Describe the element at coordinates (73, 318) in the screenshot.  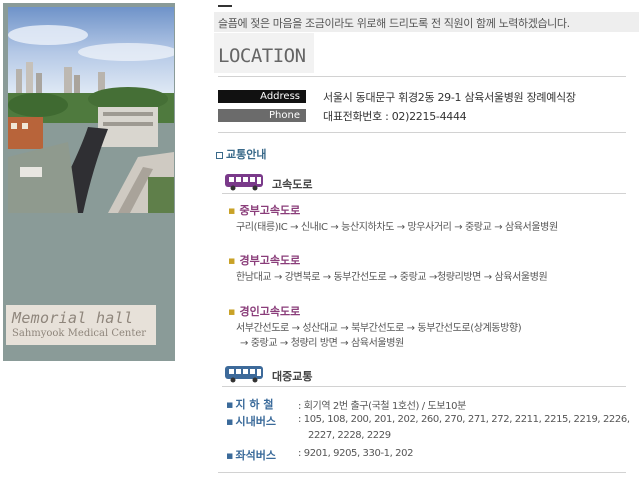
I see `memorial-hall-title: Memorial hall` at that location.